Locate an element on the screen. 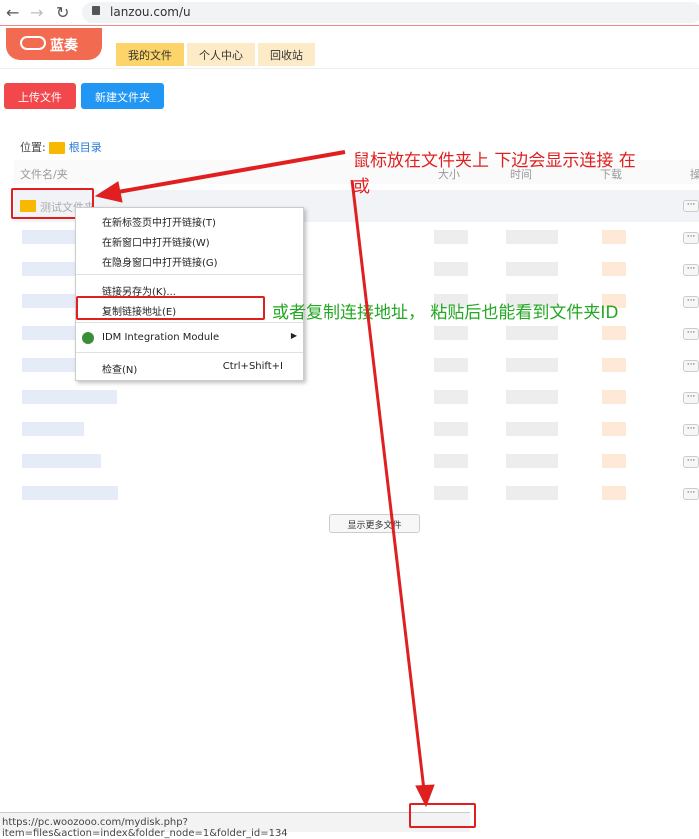 The image size is (699, 839). arrow-to-status is located at coordinates (388, 485).